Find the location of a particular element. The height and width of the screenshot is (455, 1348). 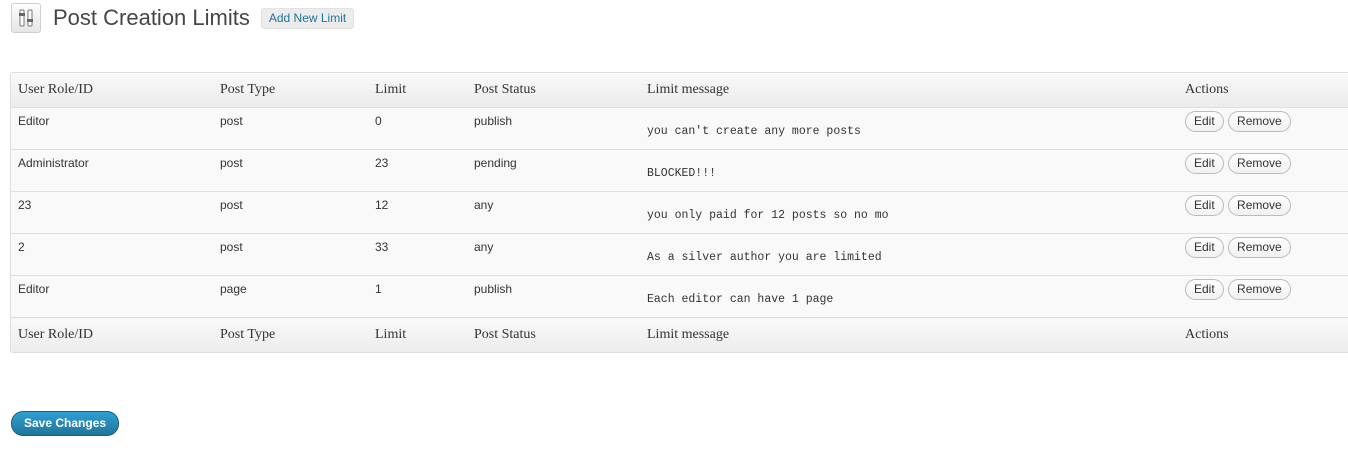

page-header: Post Creation Limits Add New Limit is located at coordinates (183, 18).